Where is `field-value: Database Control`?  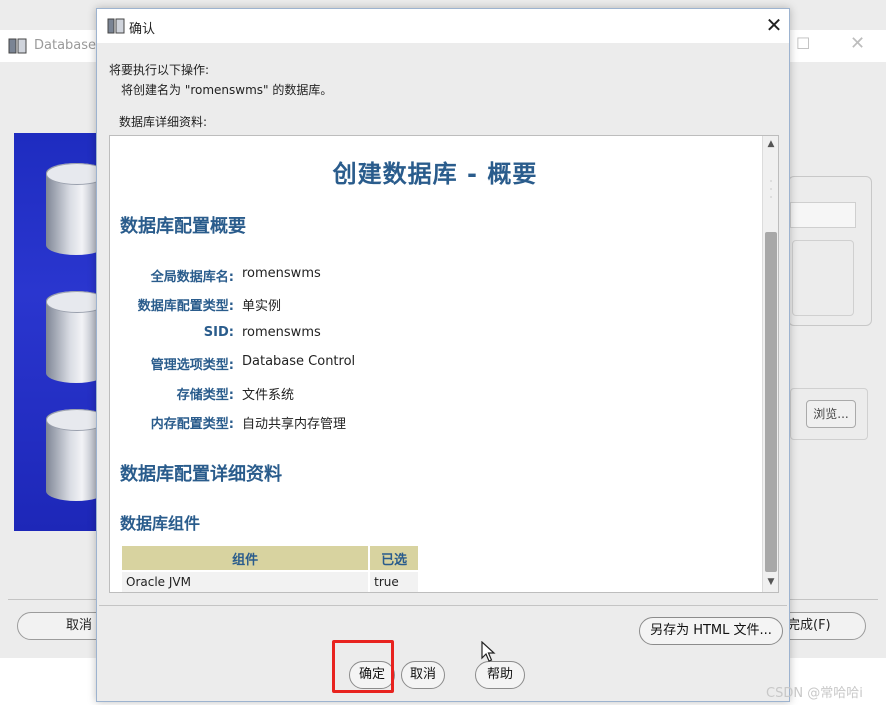 field-value: Database Control is located at coordinates (299, 361).